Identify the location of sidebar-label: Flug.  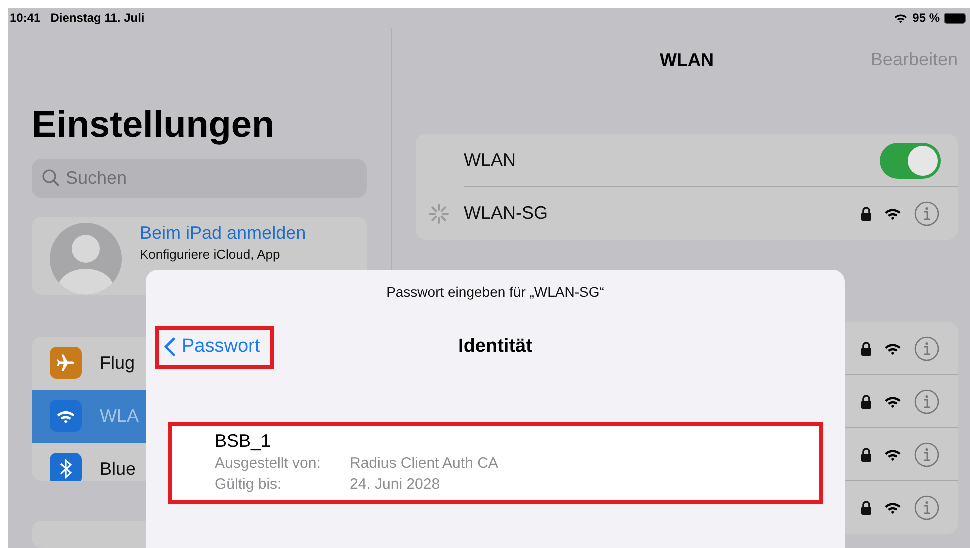
(118, 363).